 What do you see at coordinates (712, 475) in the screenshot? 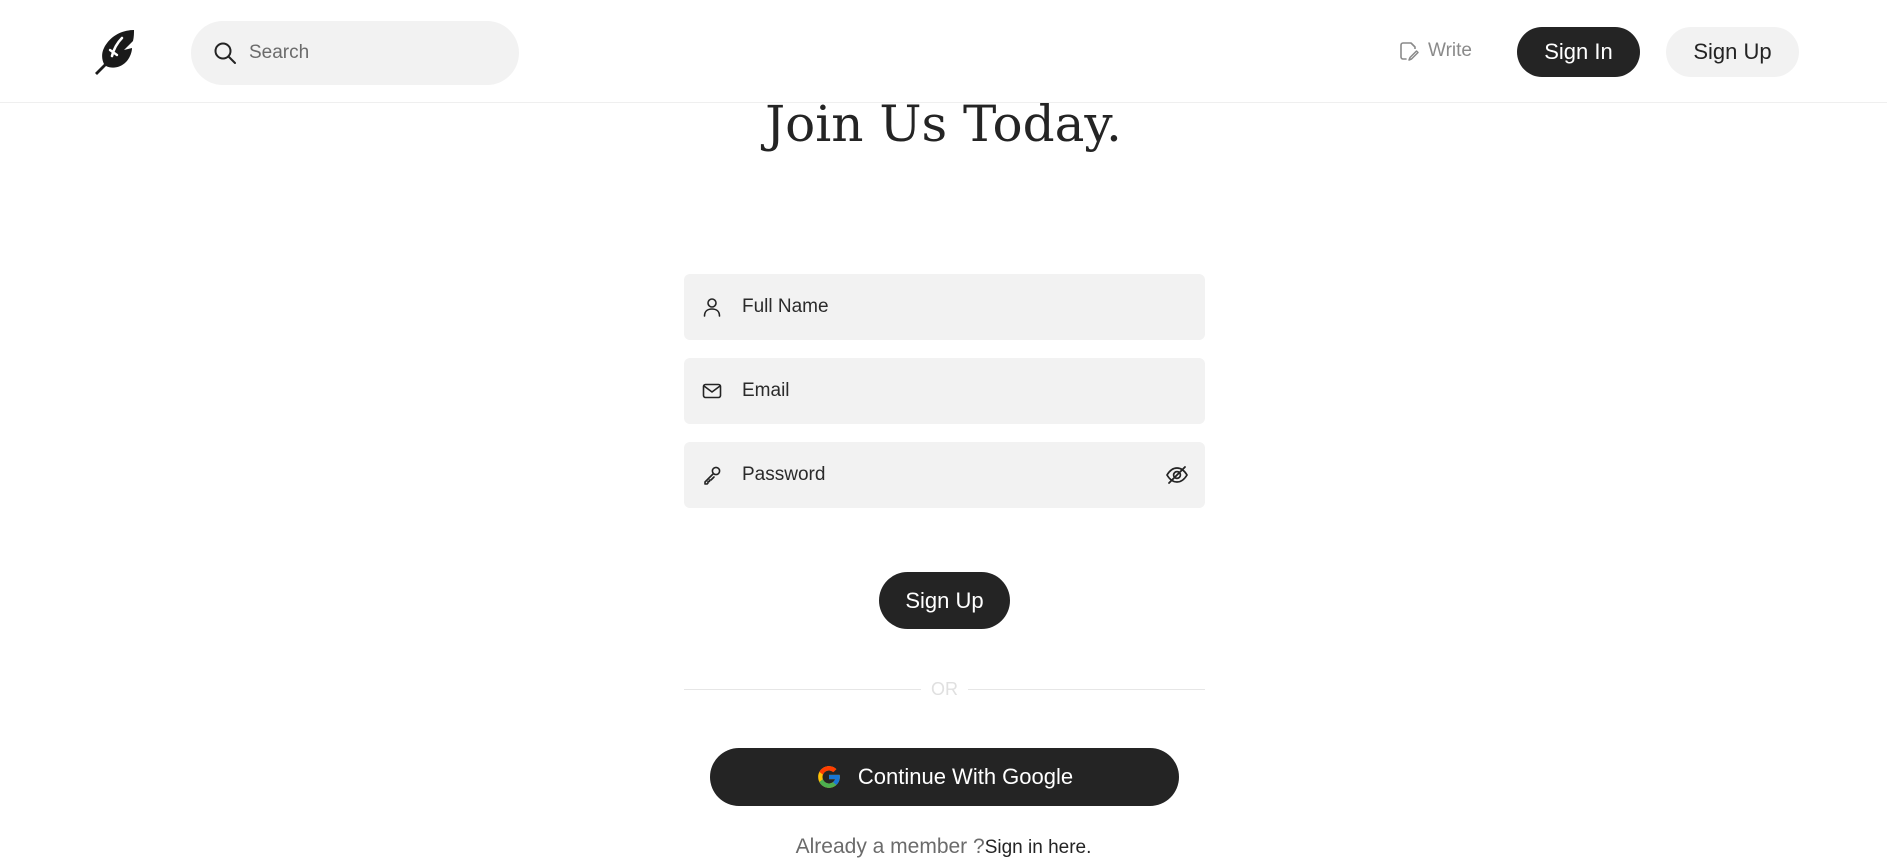
I see `key-icon` at bounding box center [712, 475].